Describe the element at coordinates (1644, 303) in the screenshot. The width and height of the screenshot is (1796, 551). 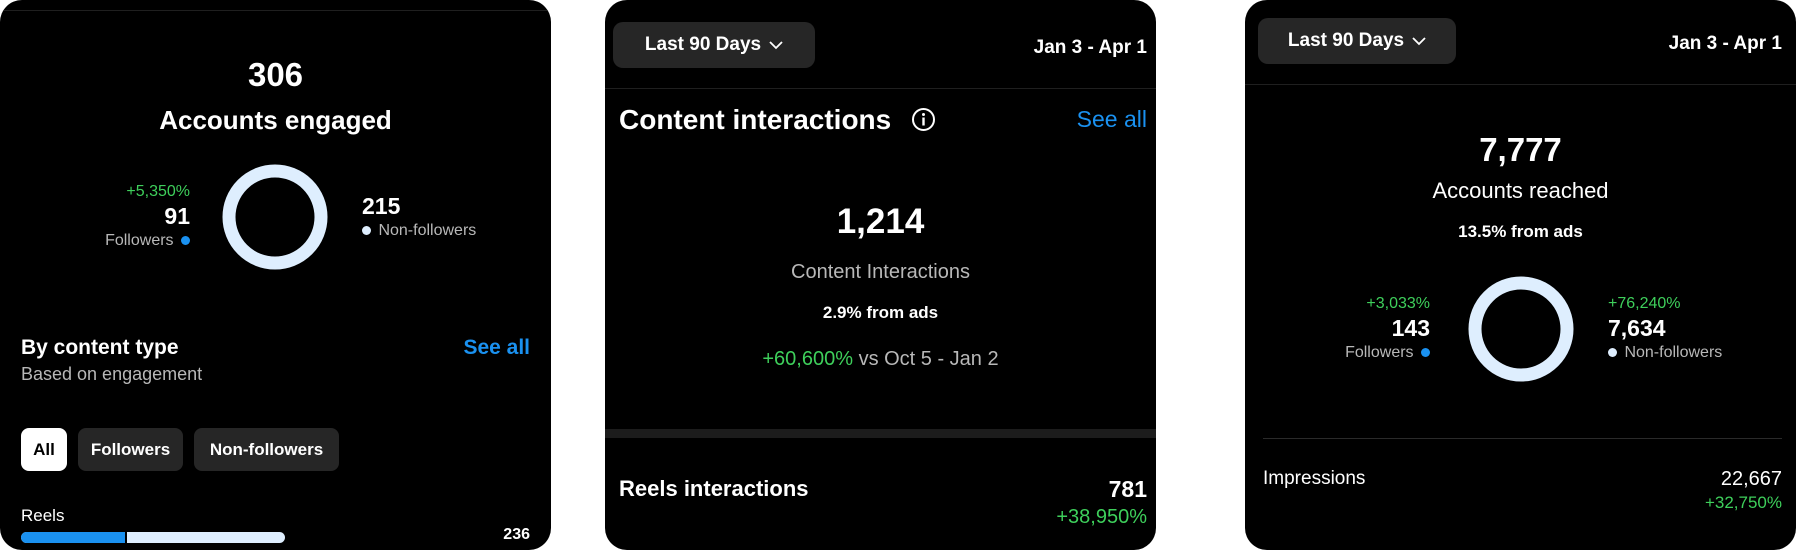
I see `nonfollowers-change: +76,240%` at that location.